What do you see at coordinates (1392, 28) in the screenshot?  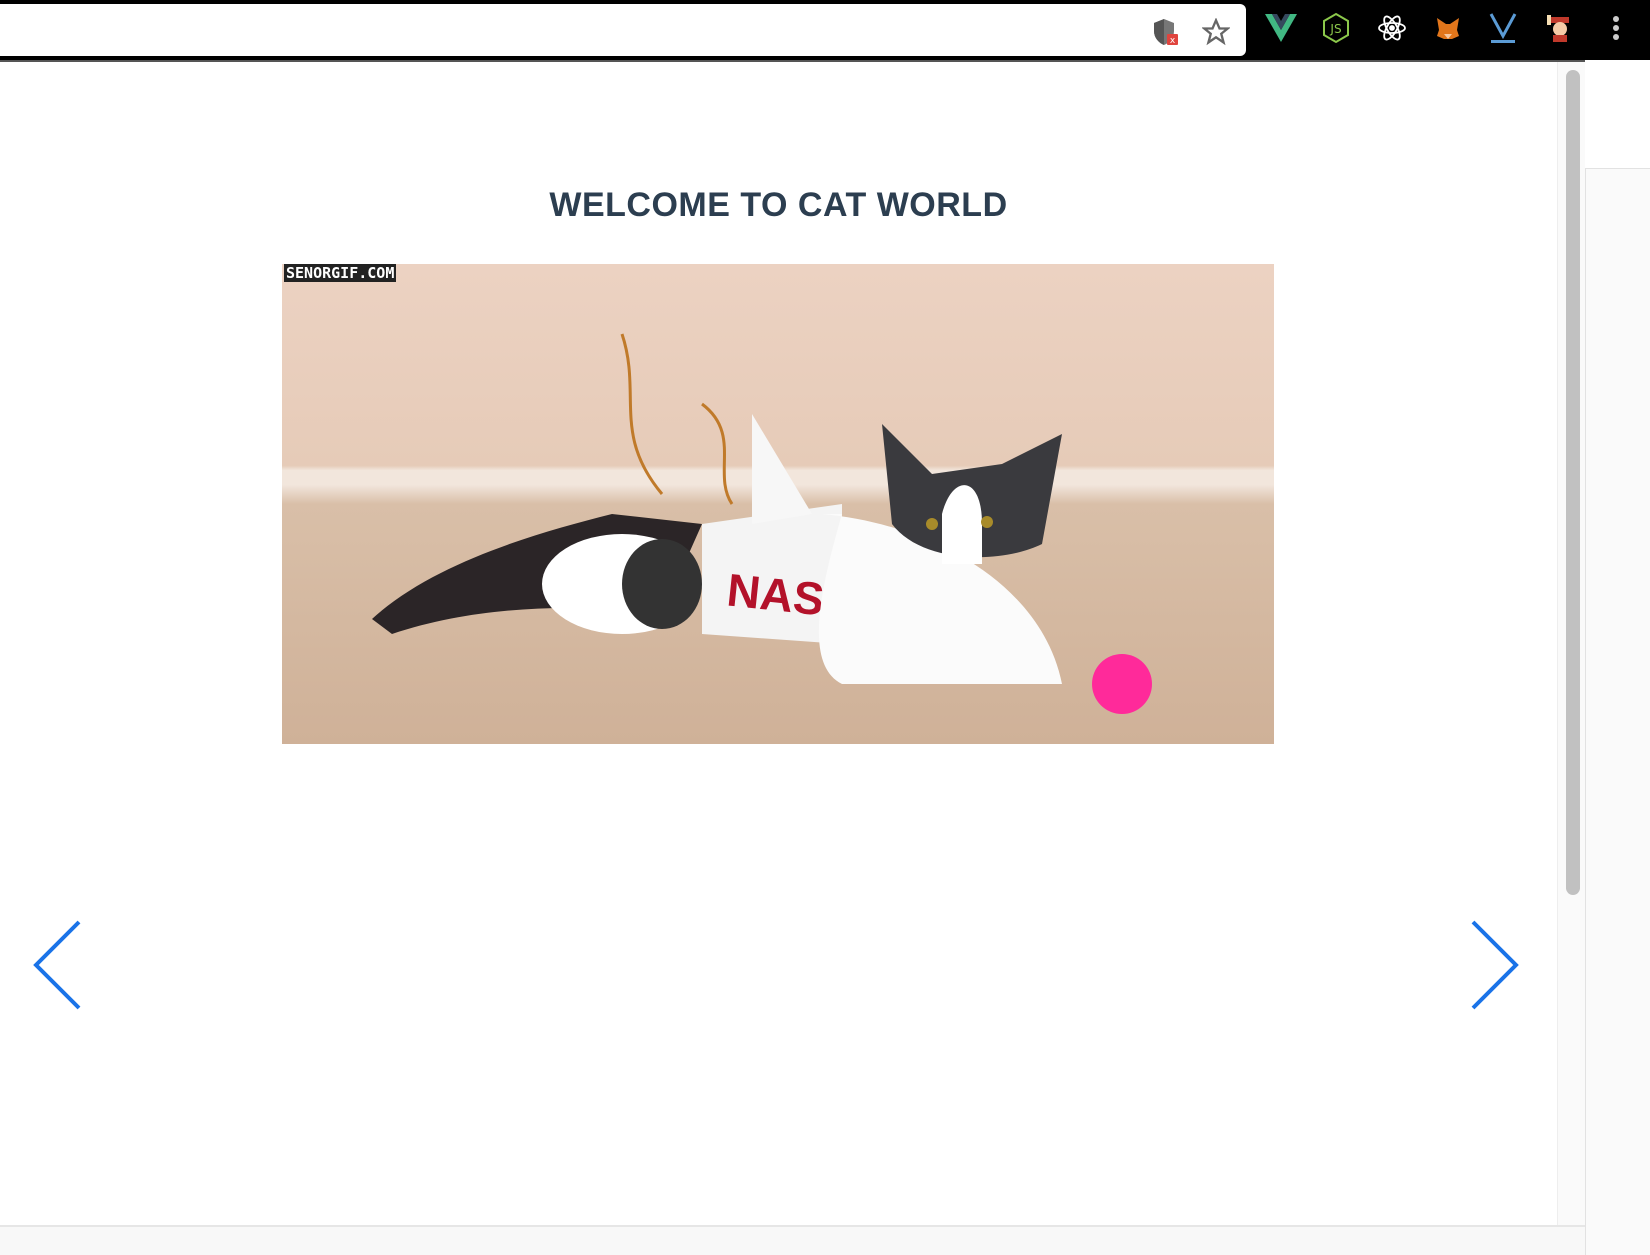 I see `react-devtools-icon` at bounding box center [1392, 28].